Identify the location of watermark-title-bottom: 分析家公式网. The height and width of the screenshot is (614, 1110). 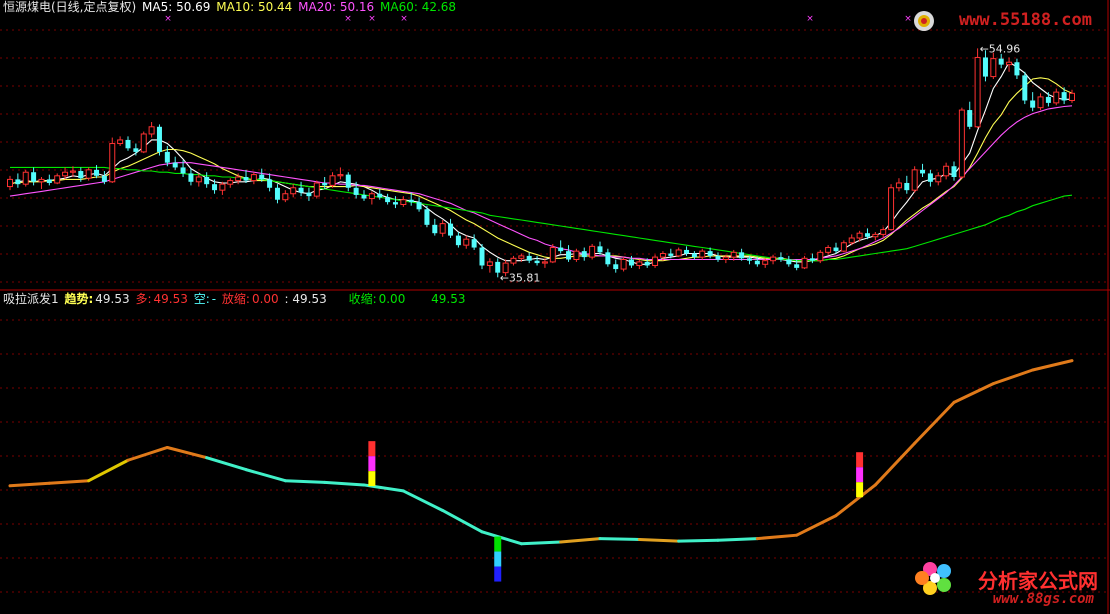
(1038, 581).